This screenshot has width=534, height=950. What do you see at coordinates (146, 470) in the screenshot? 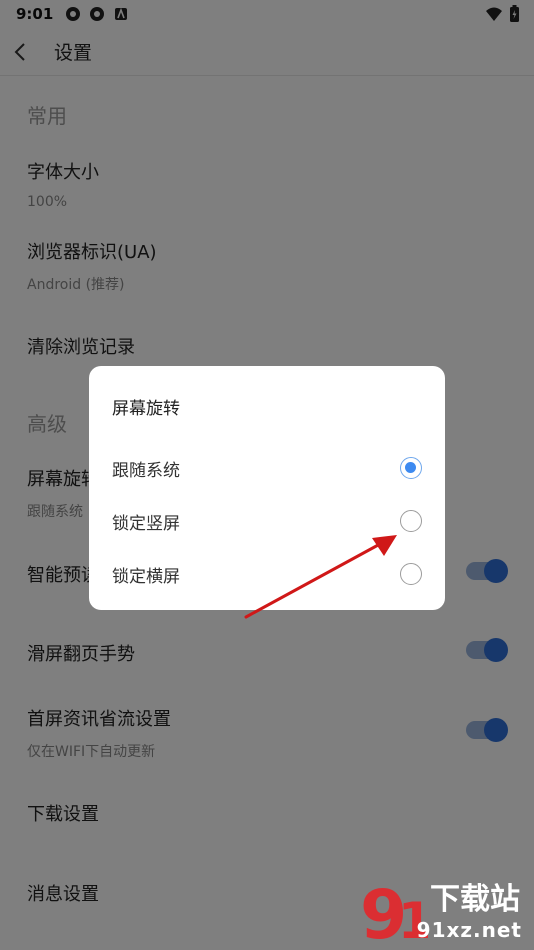
I see `option-label: 跟随系统` at bounding box center [146, 470].